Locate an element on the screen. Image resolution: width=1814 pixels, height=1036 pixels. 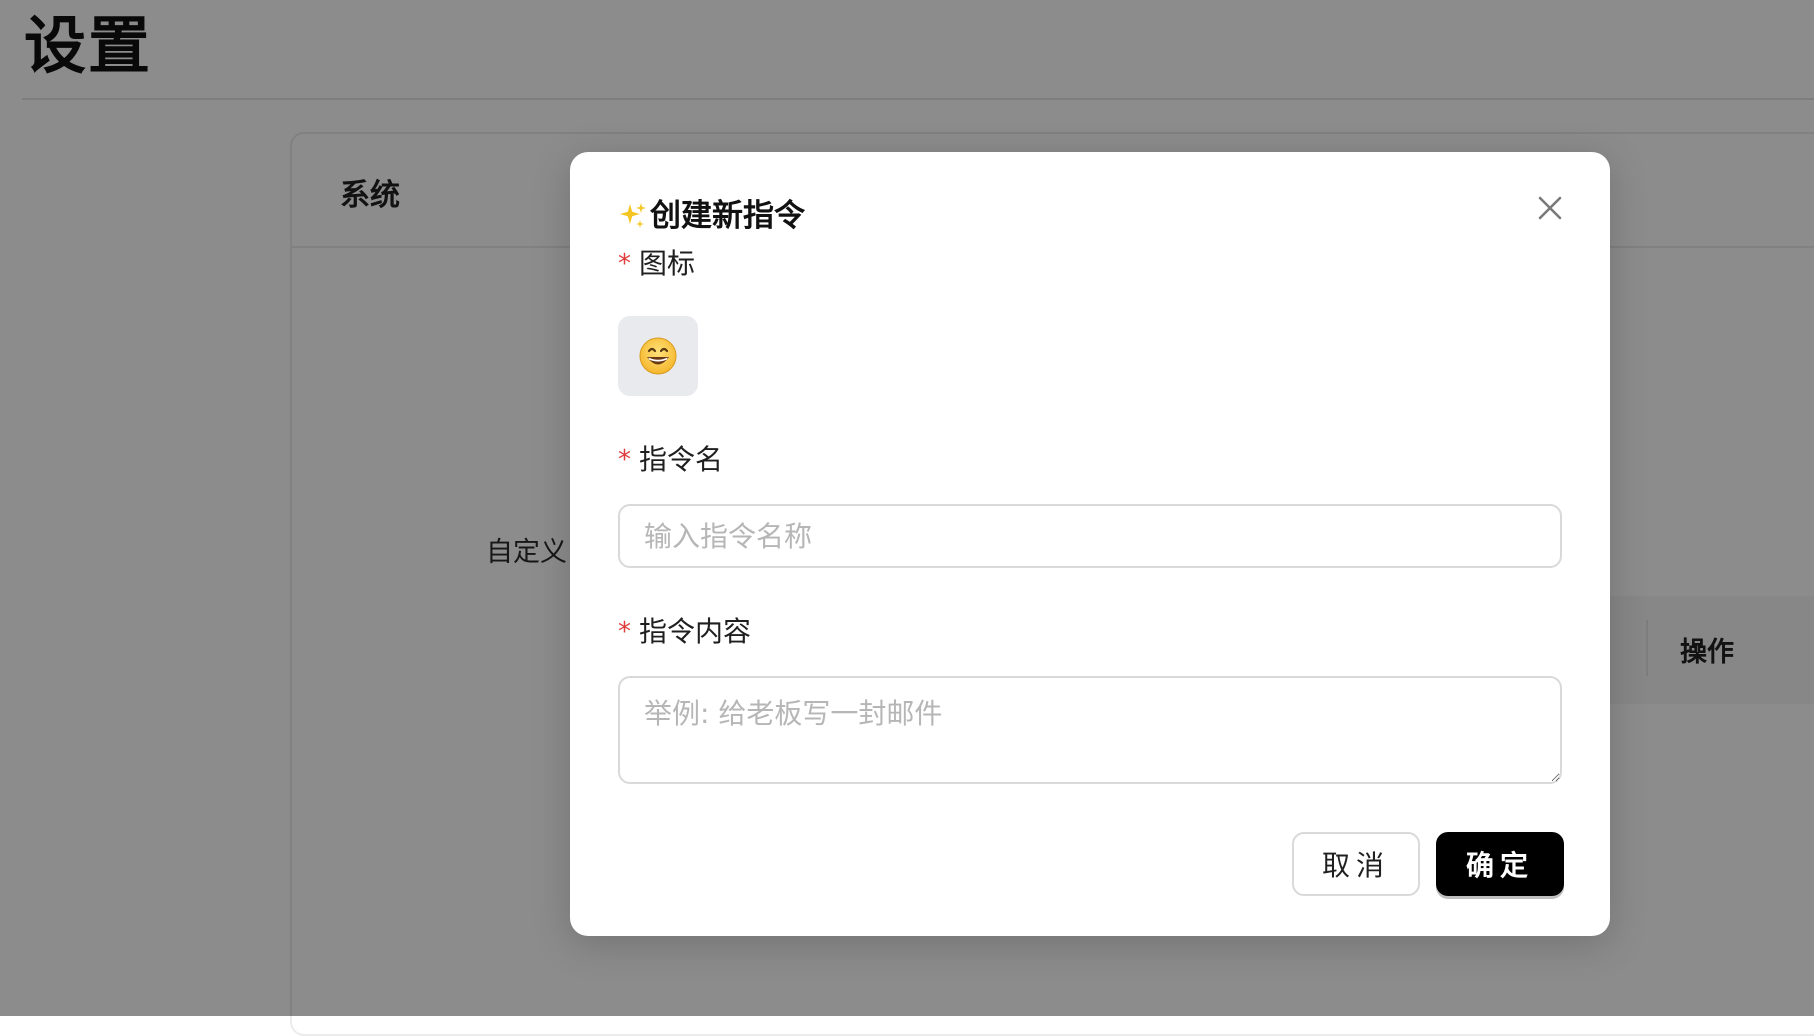
icon-picker-button is located at coordinates (658, 356).